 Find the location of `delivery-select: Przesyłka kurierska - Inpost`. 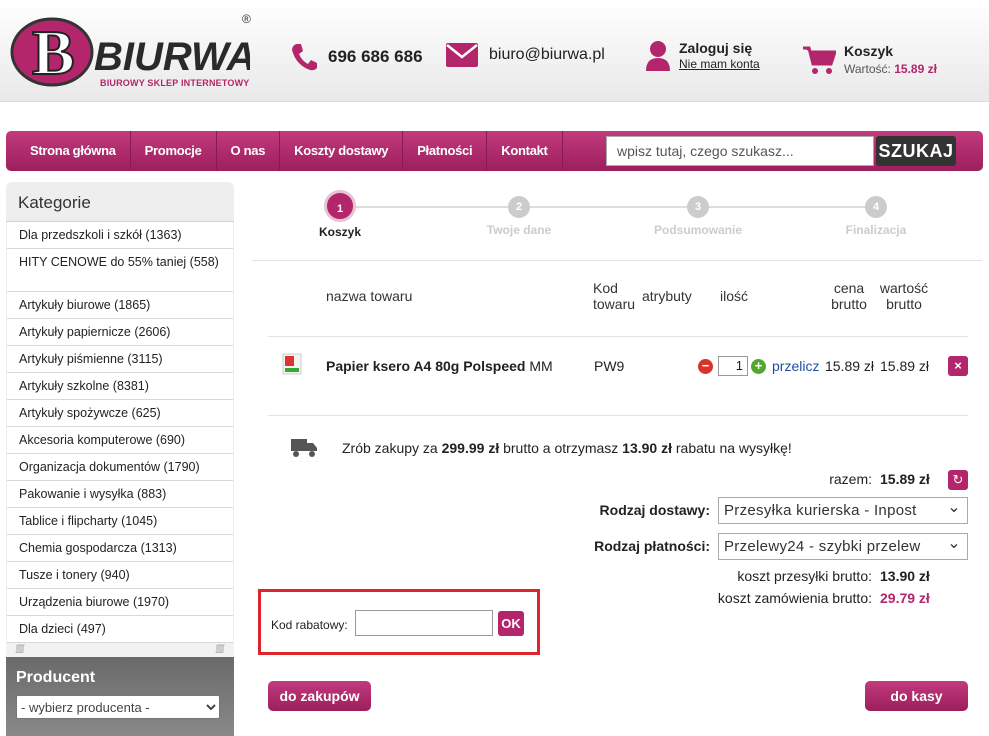

delivery-select: Przesyłka kurierska - Inpost is located at coordinates (843, 509).